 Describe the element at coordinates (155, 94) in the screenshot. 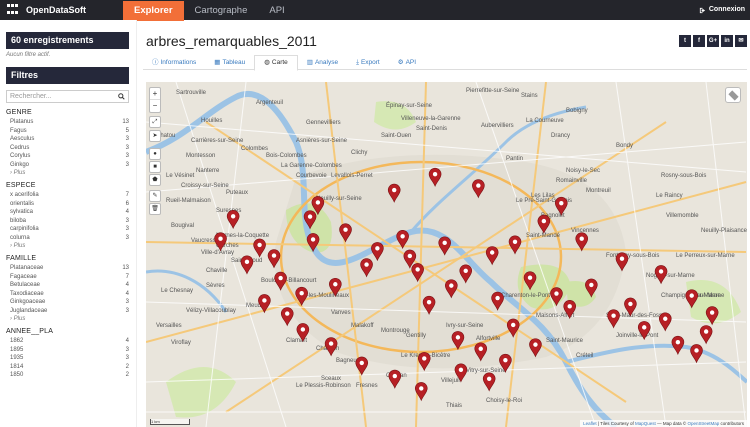

I see `zoom-in-button: +` at that location.